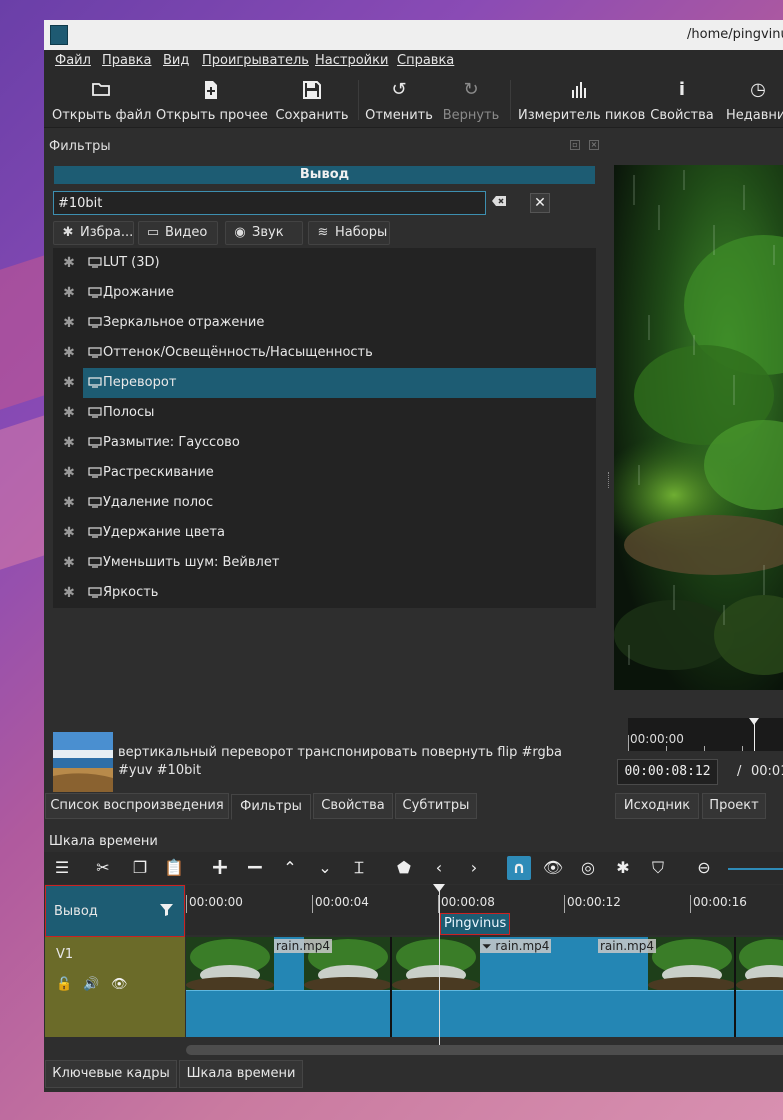 This screenshot has width=783, height=1120. Describe the element at coordinates (91, 984) in the screenshot. I see `mute-icon: 🔊` at that location.